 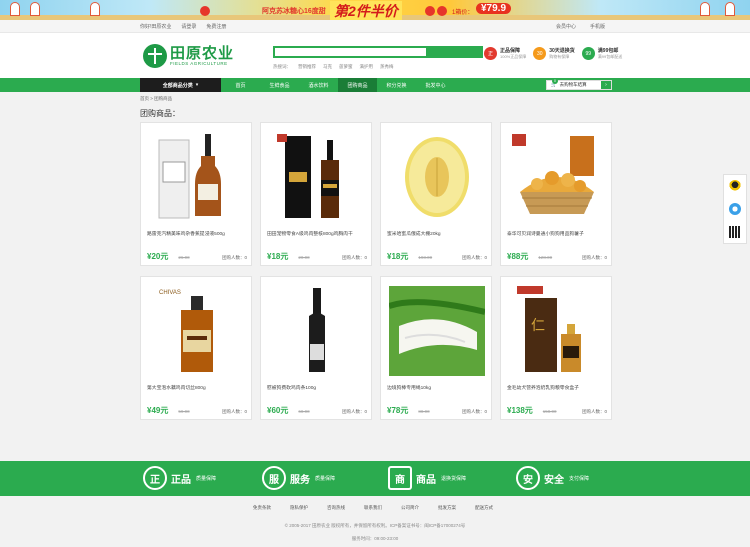 I want to click on hot-word: 菠萝蜜, so click(x=346, y=67).